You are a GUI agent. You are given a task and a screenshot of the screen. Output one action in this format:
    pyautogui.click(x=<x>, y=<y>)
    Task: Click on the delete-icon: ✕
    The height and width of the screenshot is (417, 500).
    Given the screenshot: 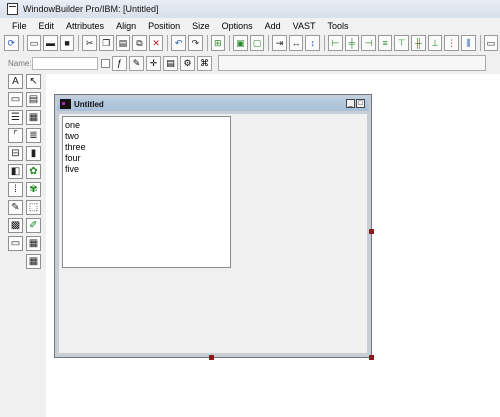 What is the action you would take?
    pyautogui.click(x=156, y=43)
    